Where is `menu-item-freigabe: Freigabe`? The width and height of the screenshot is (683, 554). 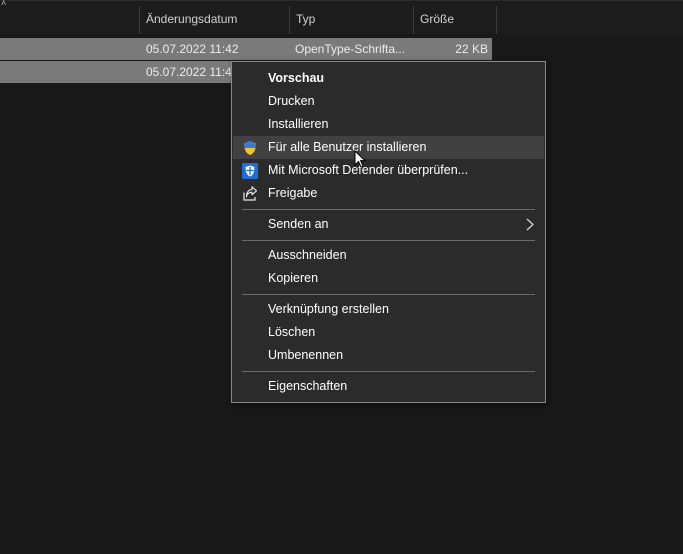
menu-item-freigabe: Freigabe is located at coordinates (388, 193).